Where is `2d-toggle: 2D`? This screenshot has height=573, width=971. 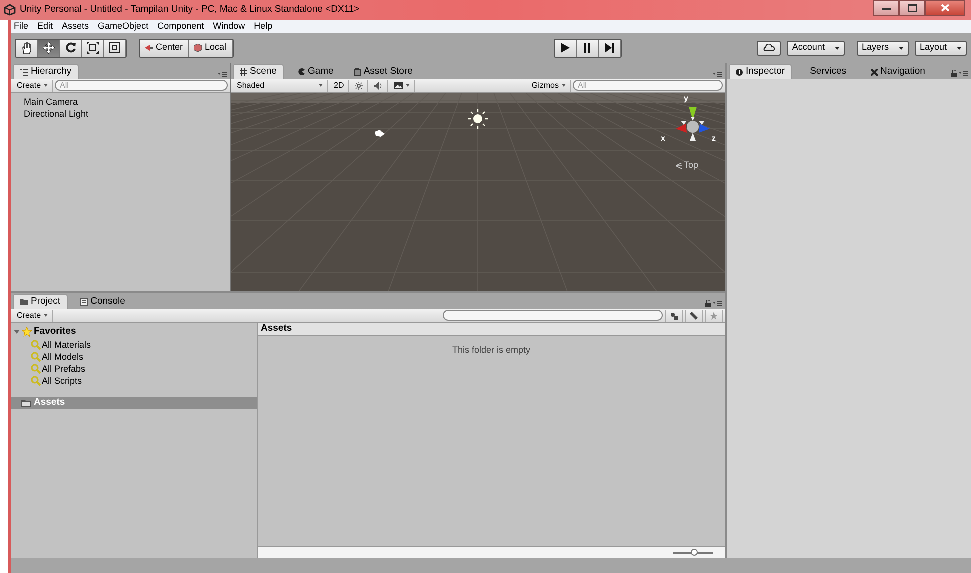
2d-toggle: 2D is located at coordinates (340, 86).